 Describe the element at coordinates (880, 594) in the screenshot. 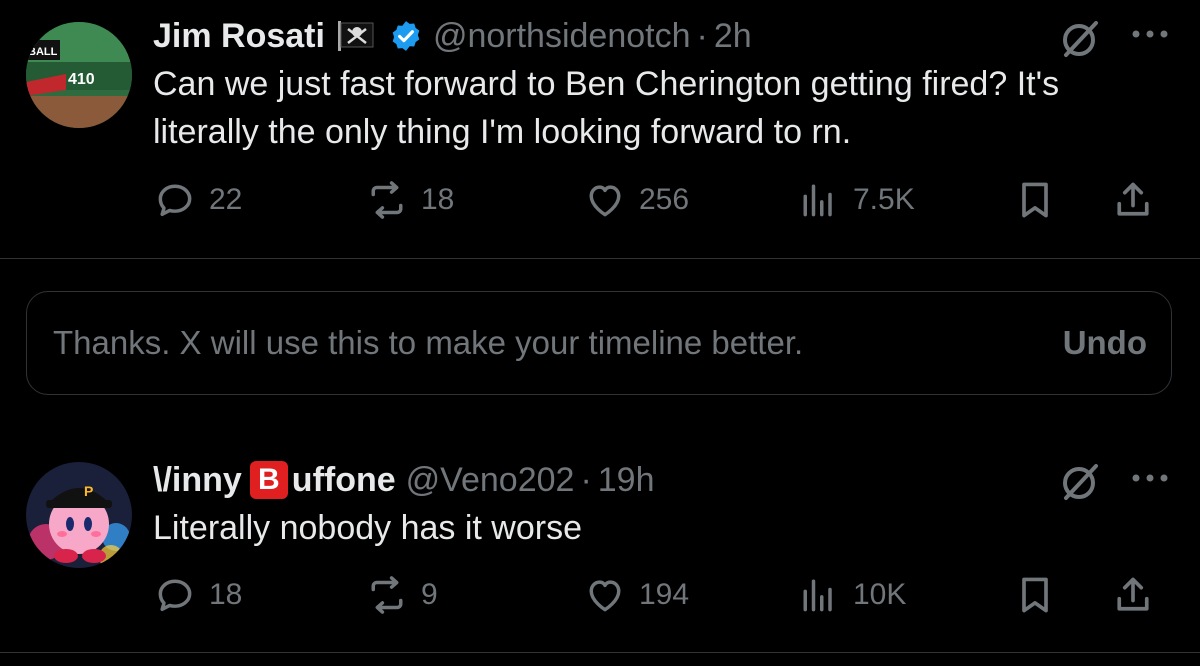

I see `view-count: 10K` at that location.